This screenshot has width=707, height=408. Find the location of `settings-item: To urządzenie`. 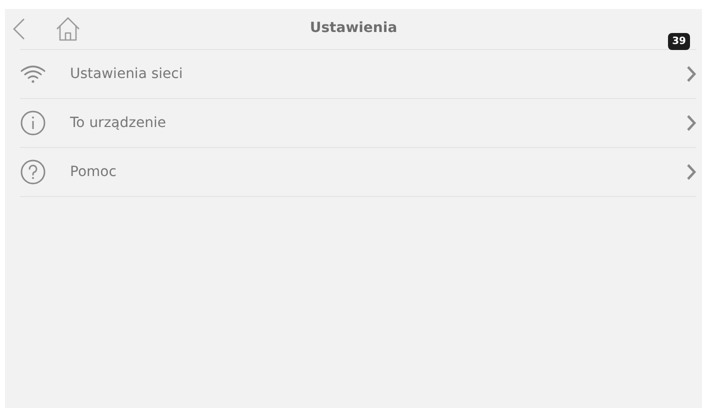

settings-item: To urządzenie is located at coordinates (358, 122).